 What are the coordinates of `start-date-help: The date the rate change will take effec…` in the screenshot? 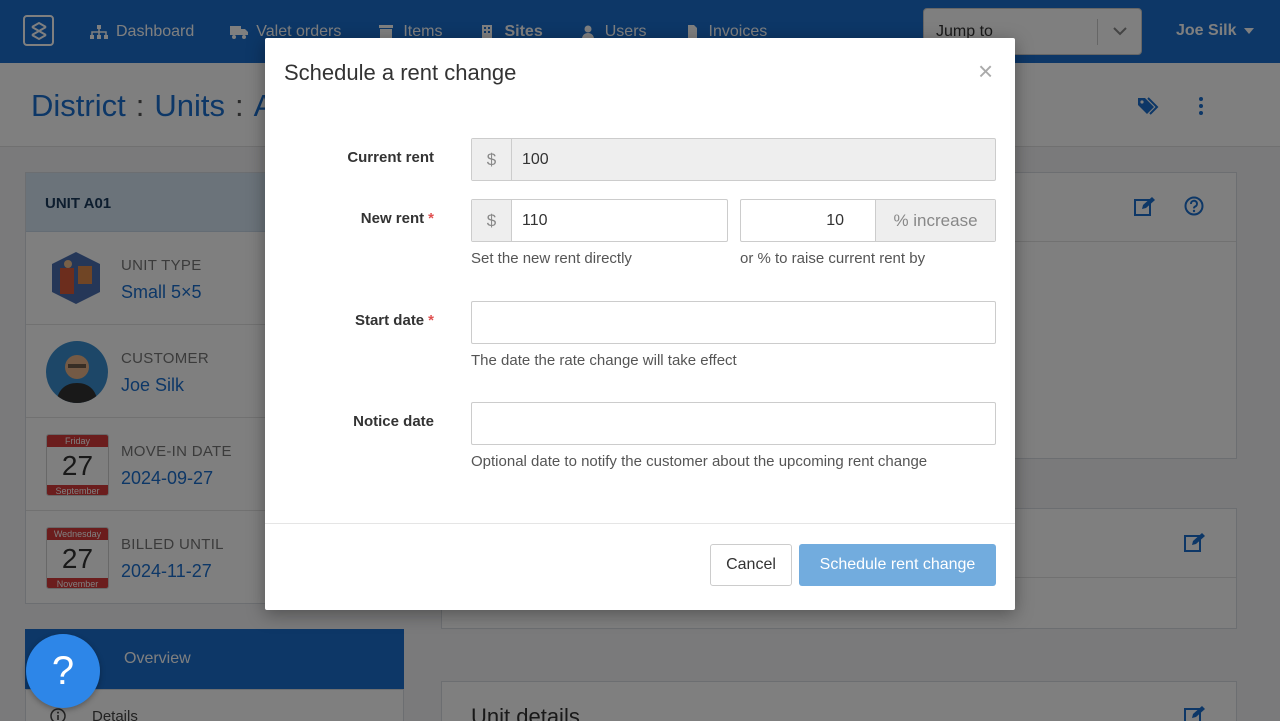 It's located at (604, 360).